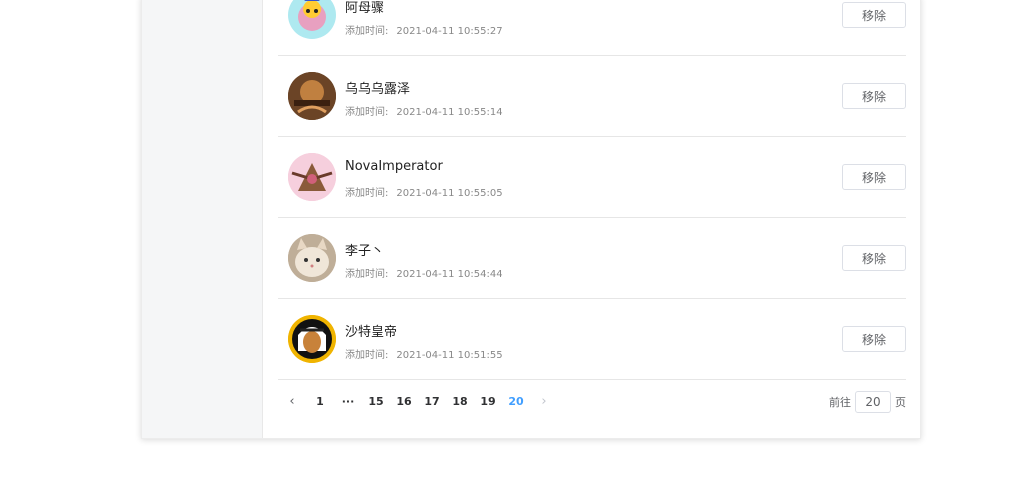 This screenshot has width=1024, height=490. I want to click on added-time: 添加时间: 2021-04-11 10:54:44, so click(424, 274).